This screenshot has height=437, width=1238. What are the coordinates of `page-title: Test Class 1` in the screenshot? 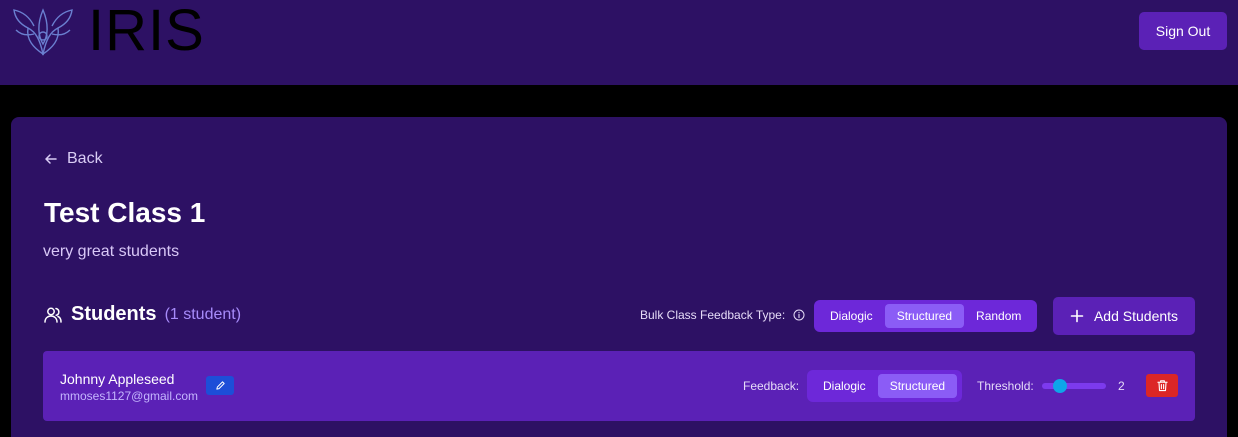 It's located at (125, 212).